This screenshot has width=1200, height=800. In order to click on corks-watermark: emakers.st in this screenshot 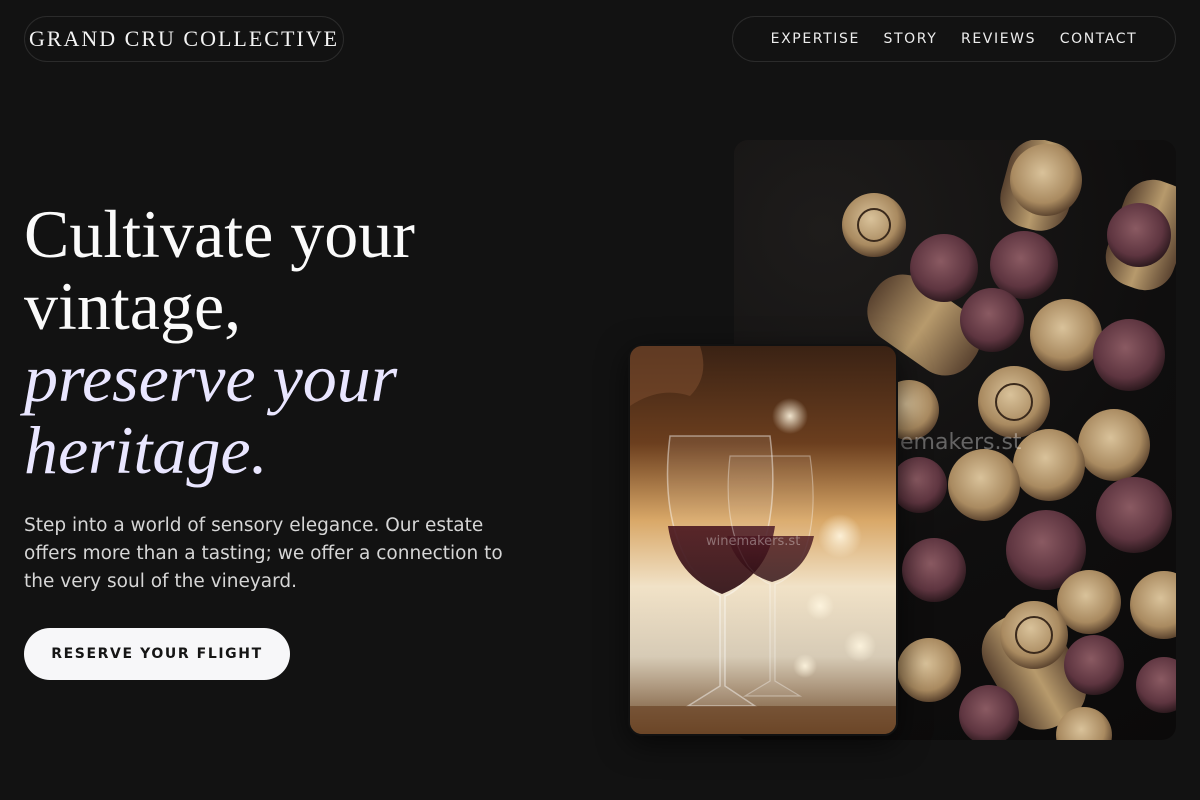, I will do `click(961, 442)`.